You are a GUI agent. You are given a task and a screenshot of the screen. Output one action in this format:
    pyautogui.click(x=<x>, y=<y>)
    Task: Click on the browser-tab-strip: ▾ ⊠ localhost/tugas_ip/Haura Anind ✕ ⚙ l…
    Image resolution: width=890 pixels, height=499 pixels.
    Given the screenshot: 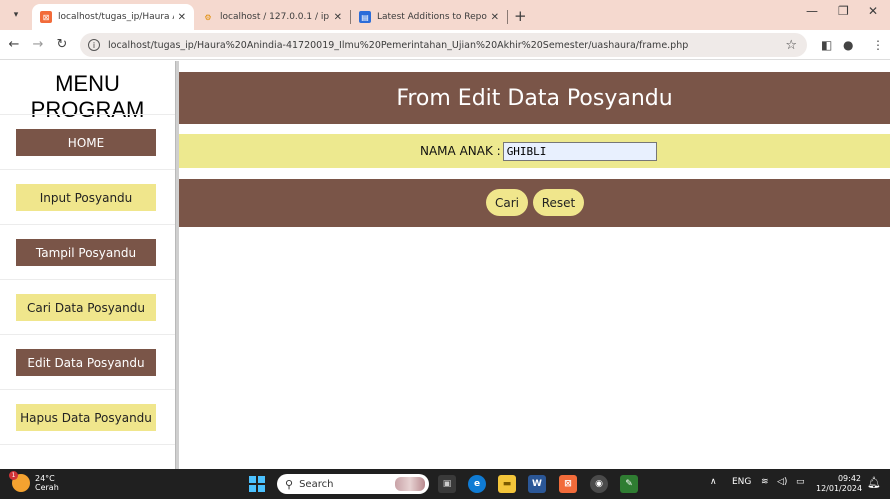 What is the action you would take?
    pyautogui.click(x=445, y=15)
    